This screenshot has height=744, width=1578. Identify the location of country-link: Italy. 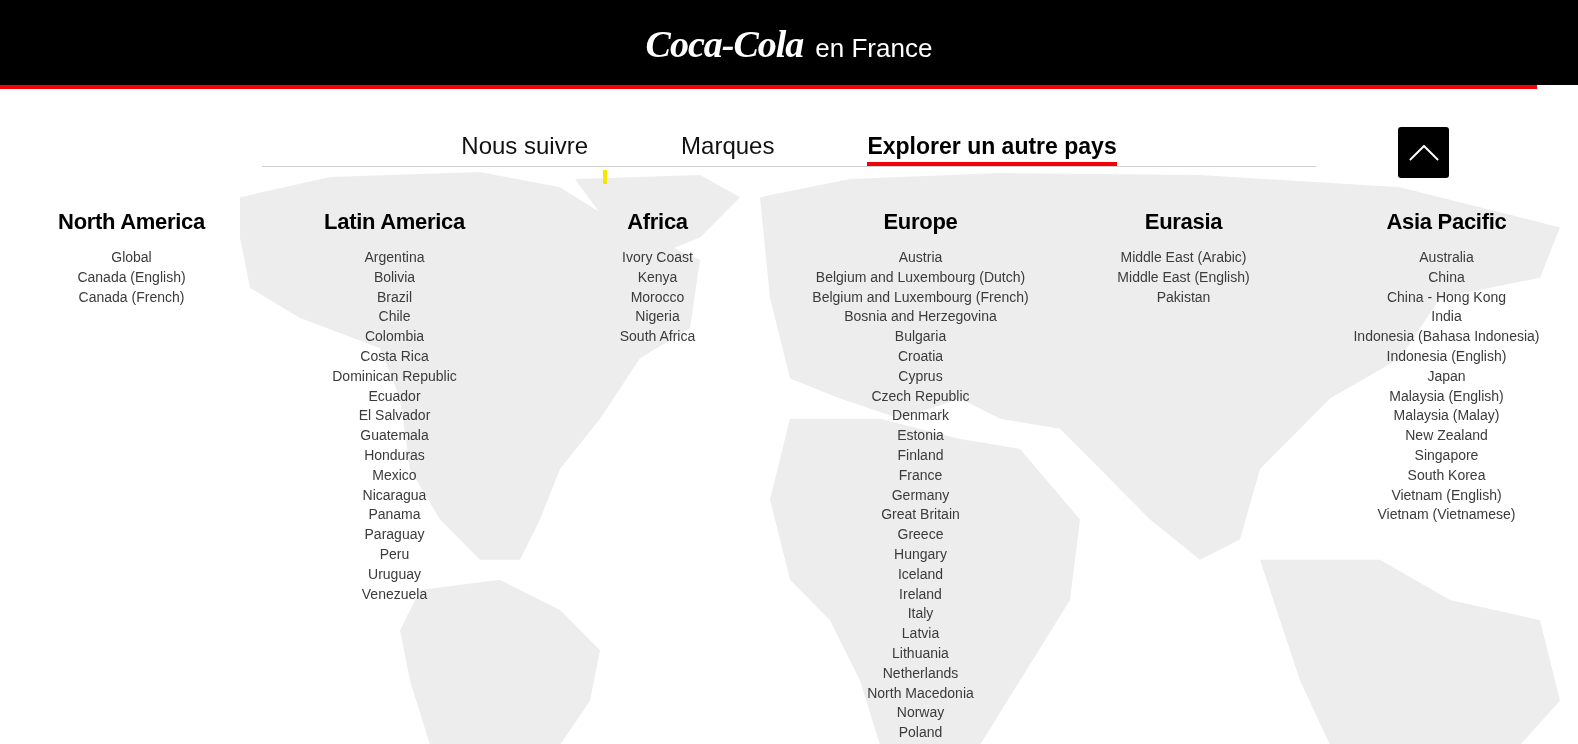
(920, 614).